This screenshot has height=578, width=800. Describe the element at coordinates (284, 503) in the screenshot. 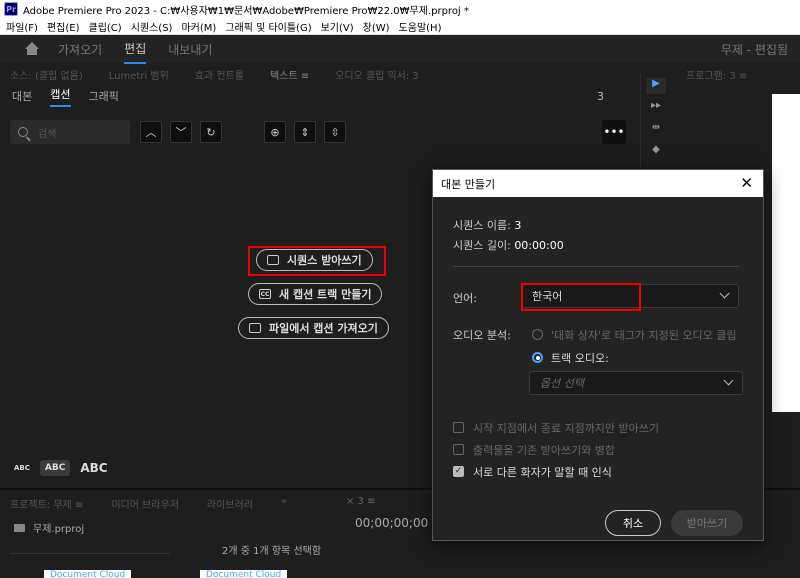

I see `more-tabs-icon: »` at that location.